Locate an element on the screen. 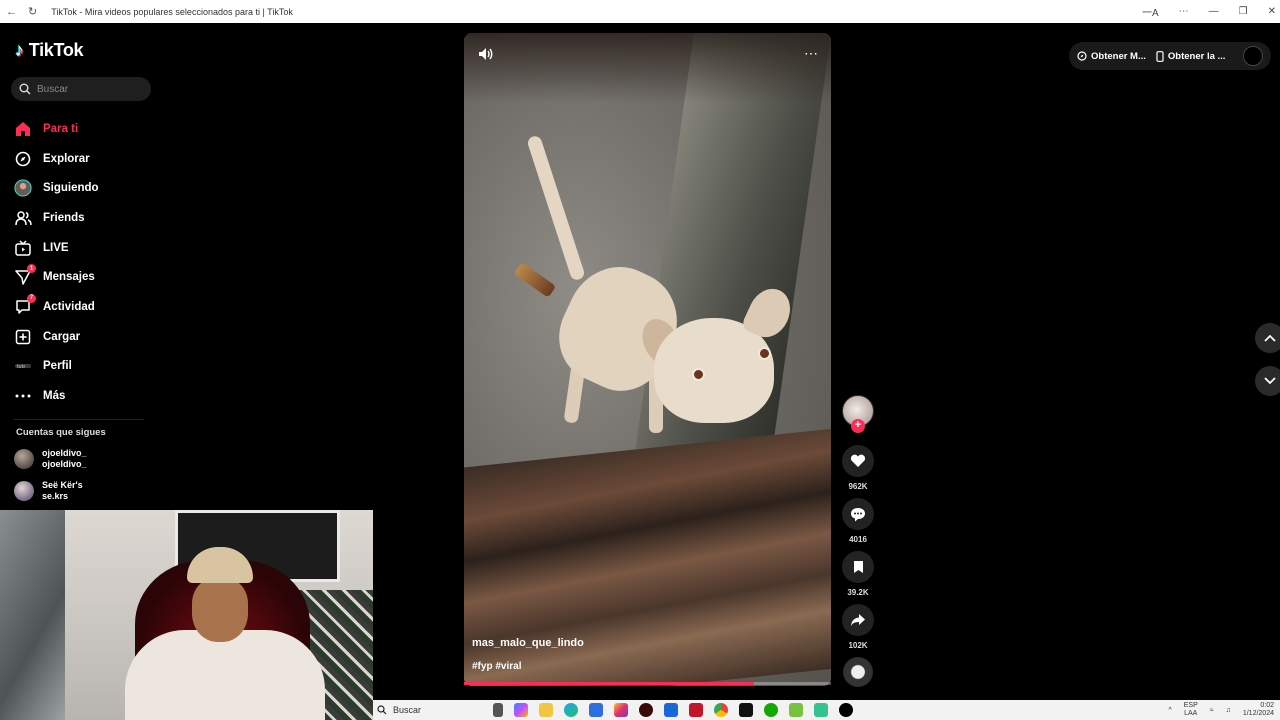 Image resolution: width=1280 pixels, height=720 pixels. message-icon: 1 is located at coordinates (25, 275).